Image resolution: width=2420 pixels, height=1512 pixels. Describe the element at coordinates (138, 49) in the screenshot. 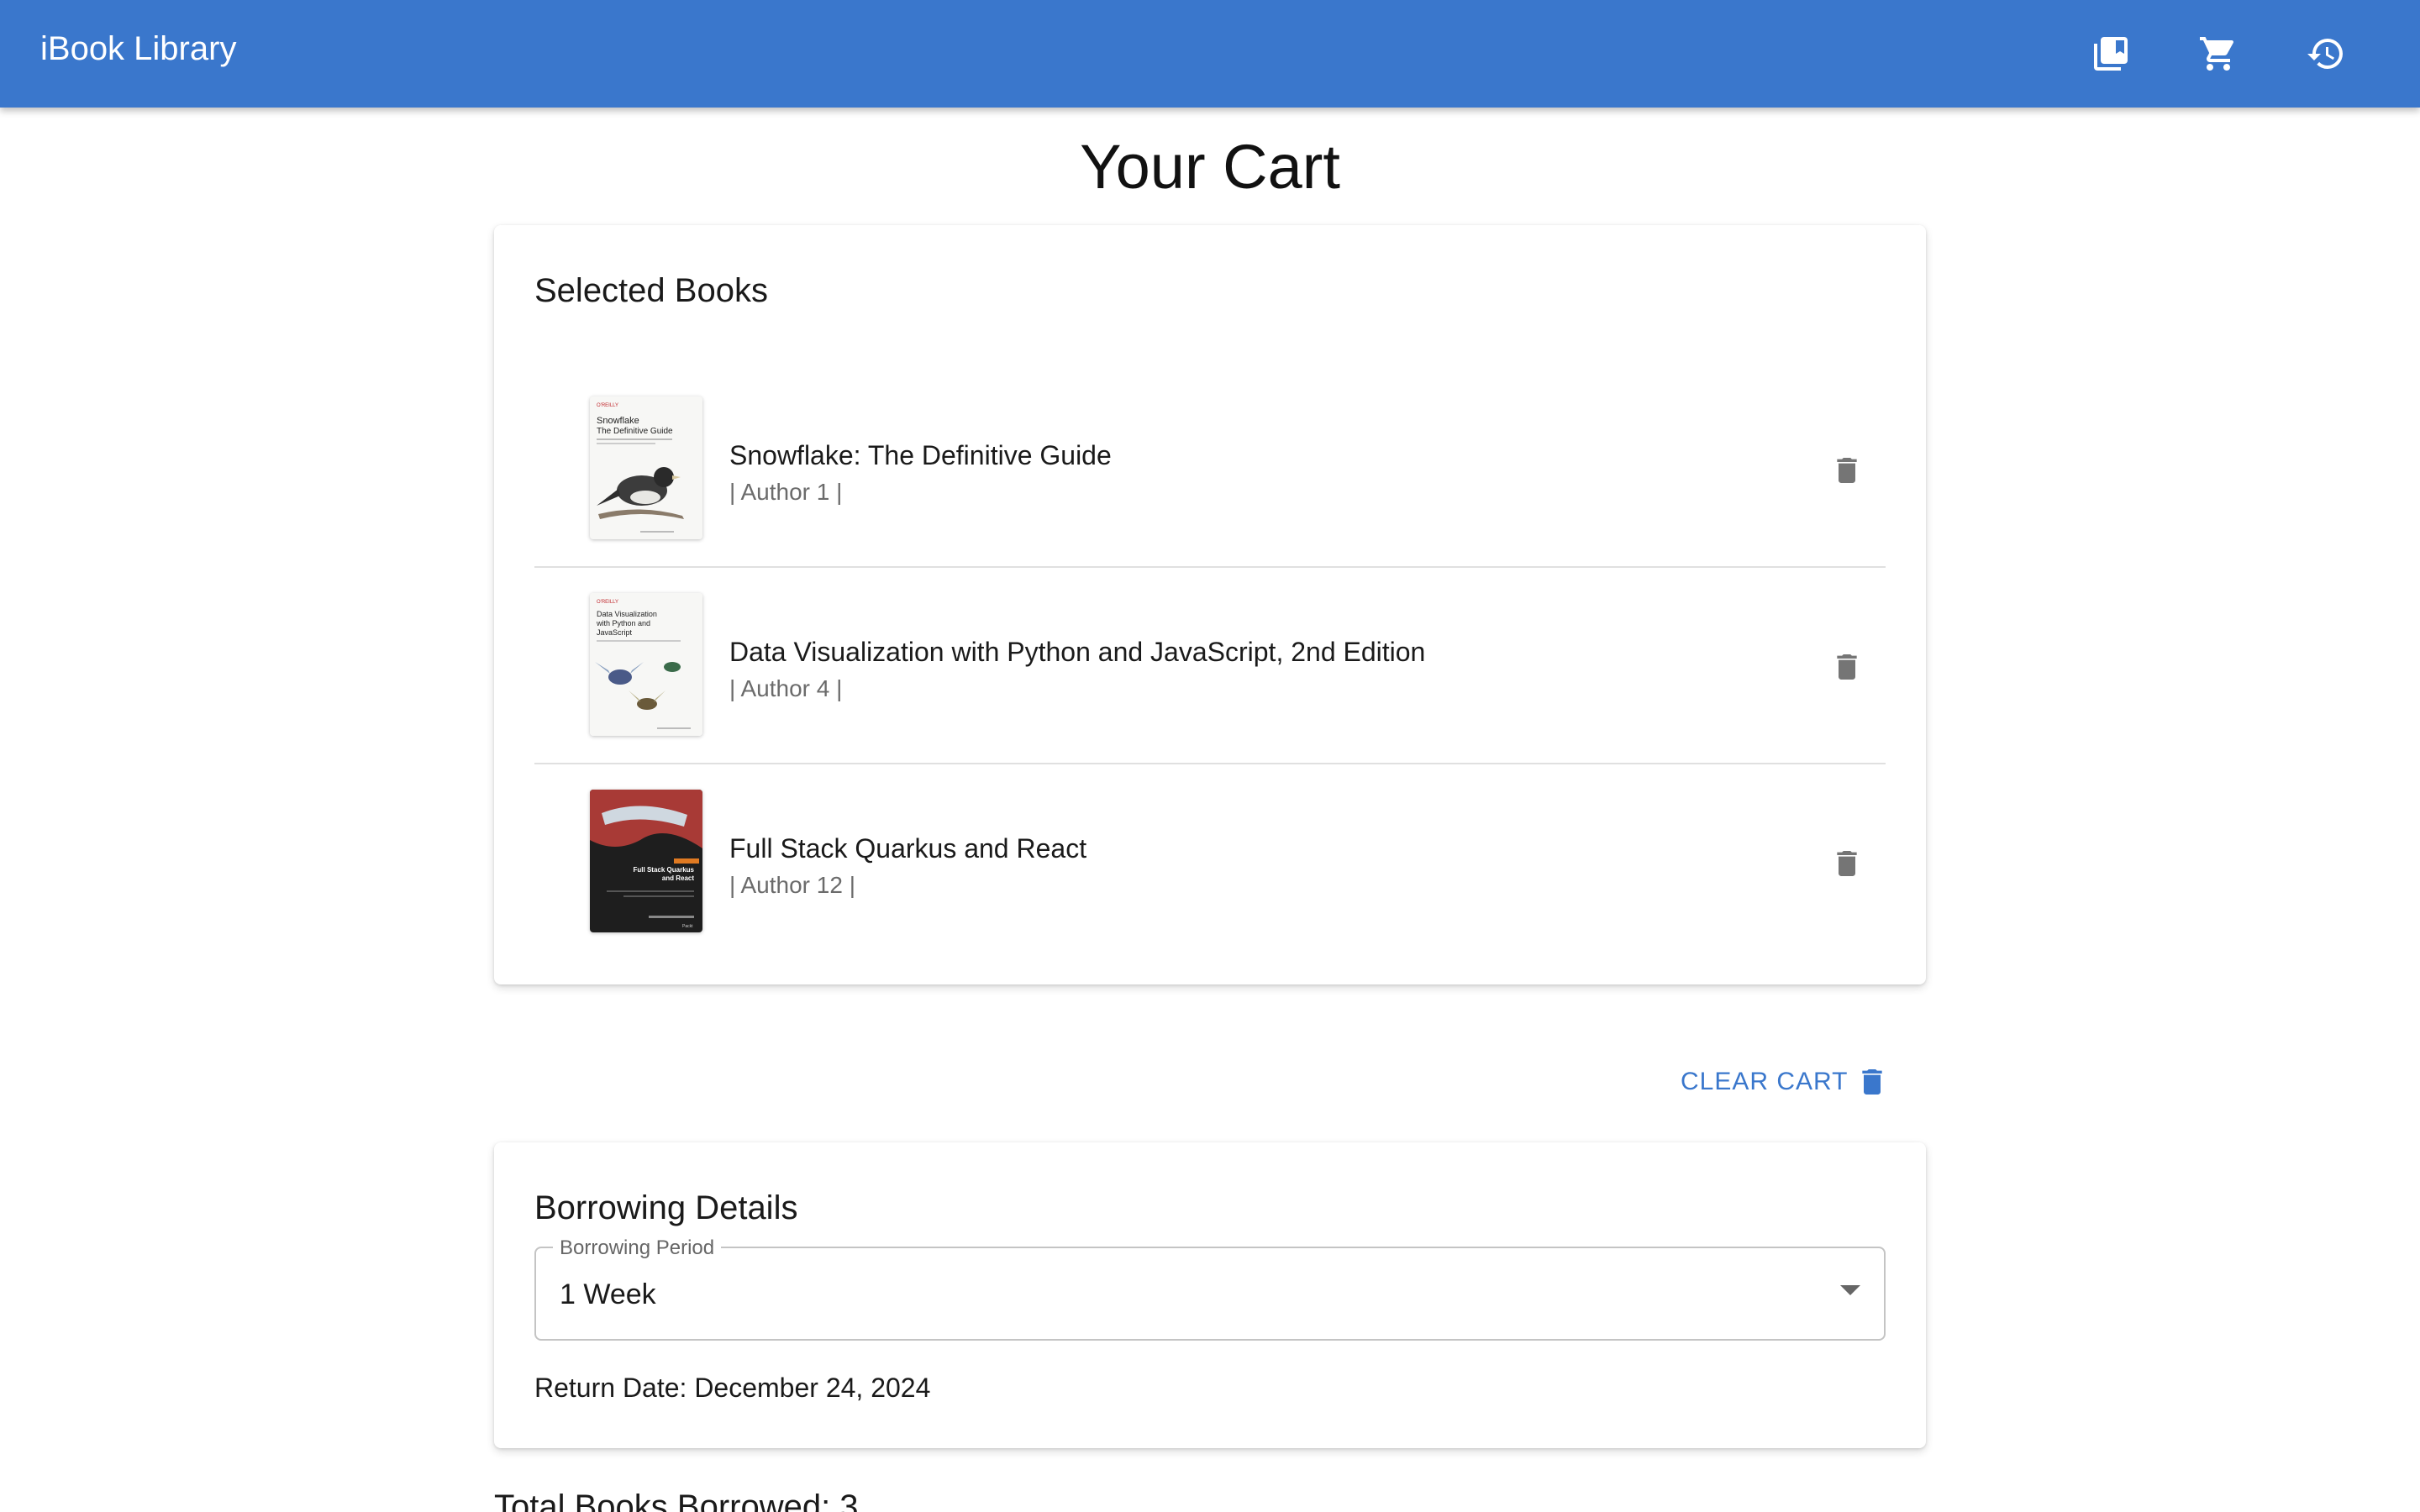

I see `app-title: iBook Library` at that location.